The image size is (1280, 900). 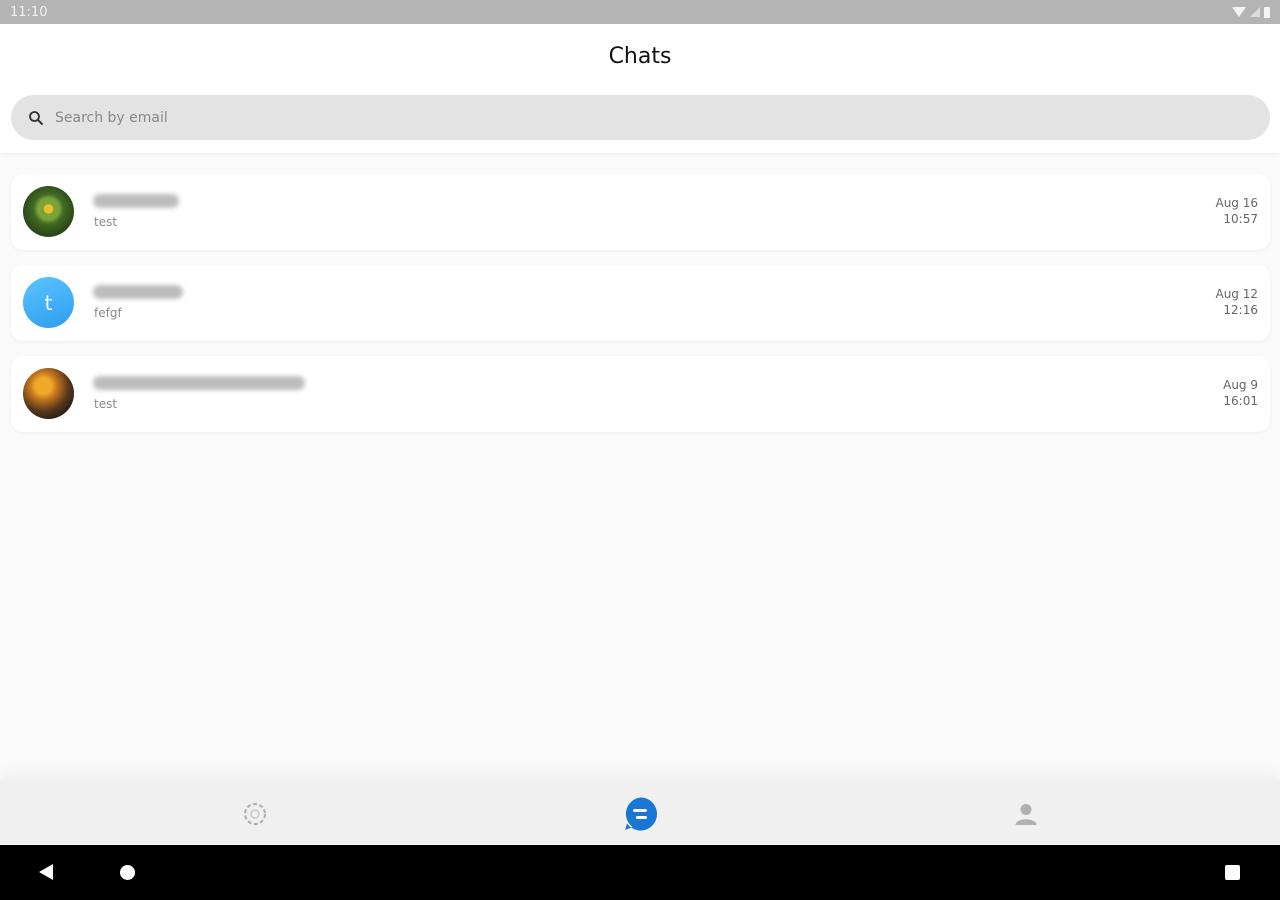 I want to click on chat-list-item: test Aug 9 16:01, so click(x=640, y=394).